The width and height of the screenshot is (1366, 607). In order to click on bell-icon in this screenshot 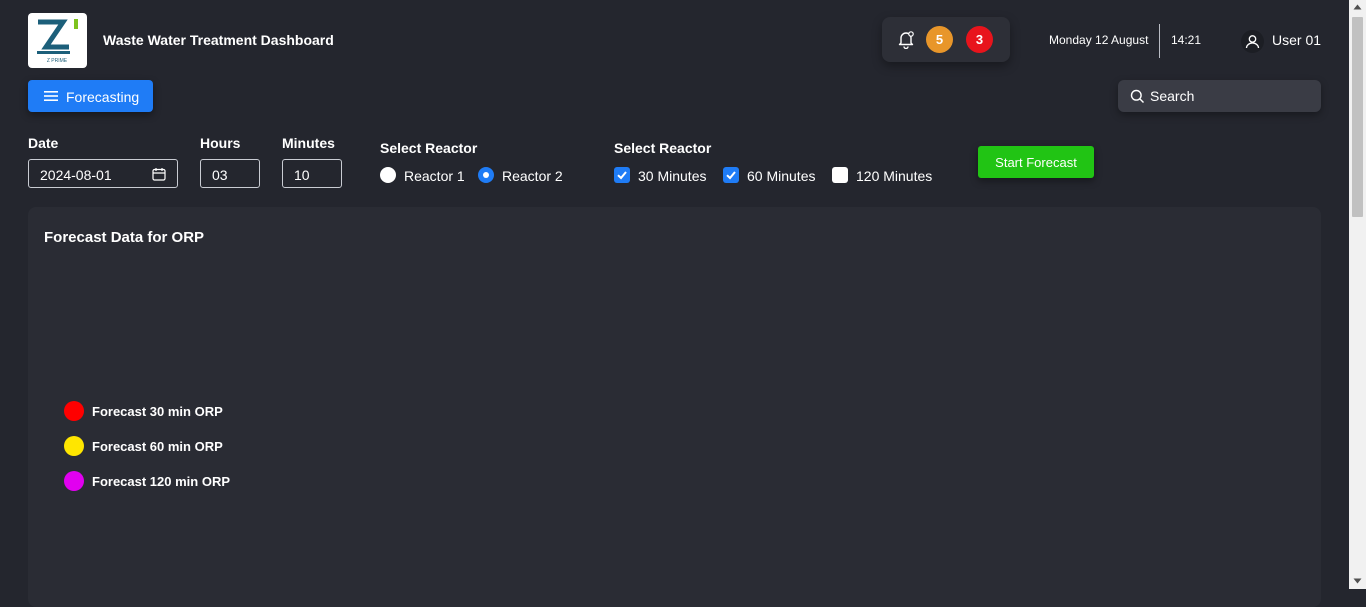, I will do `click(906, 39)`.